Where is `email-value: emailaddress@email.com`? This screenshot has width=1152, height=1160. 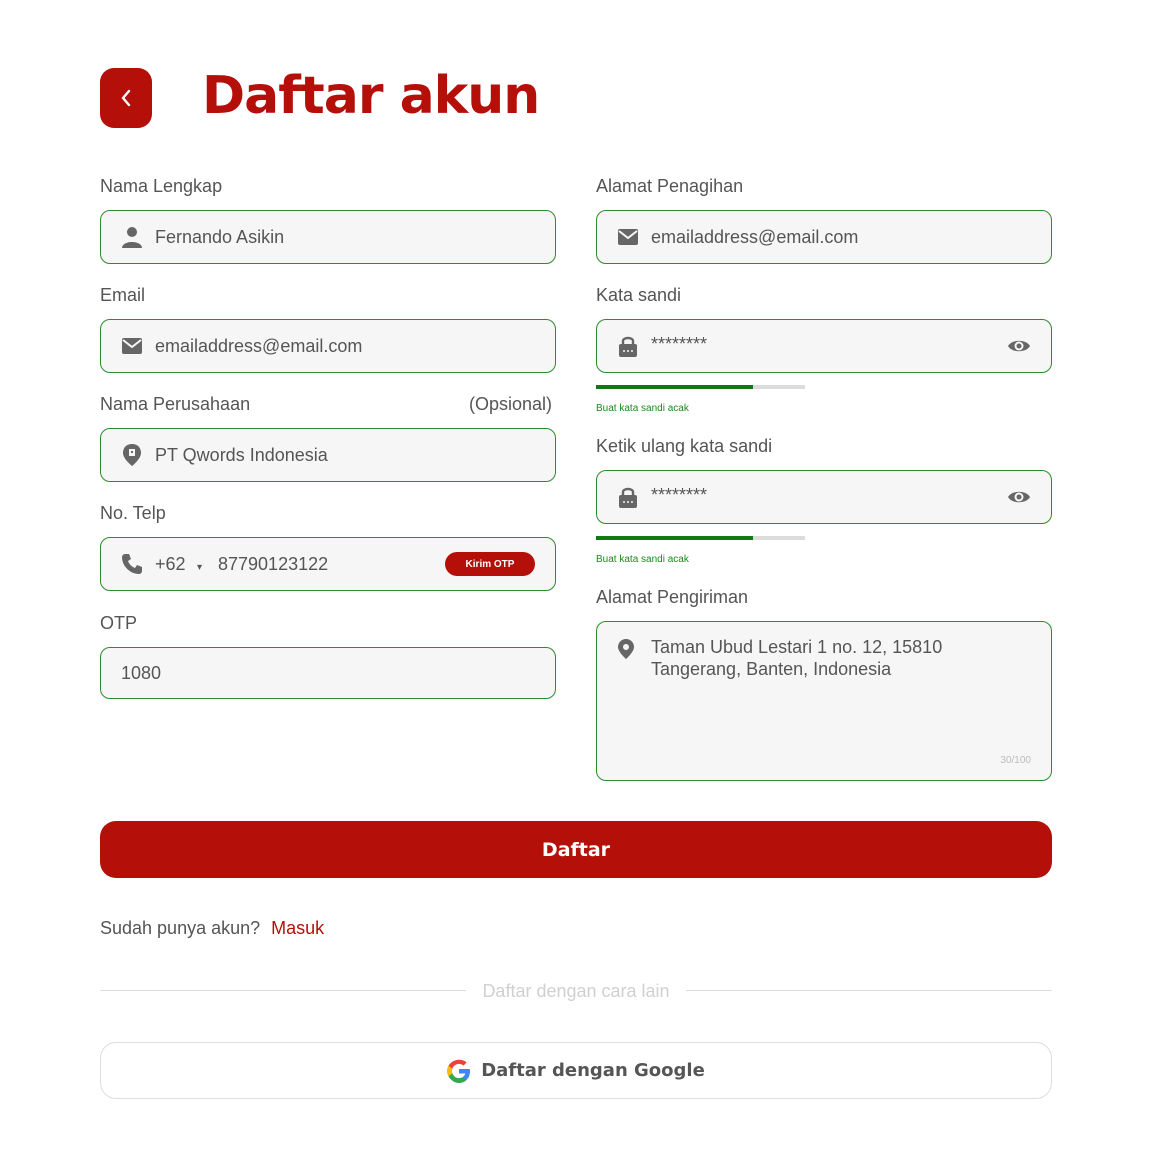 email-value: emailaddress@email.com is located at coordinates (259, 345).